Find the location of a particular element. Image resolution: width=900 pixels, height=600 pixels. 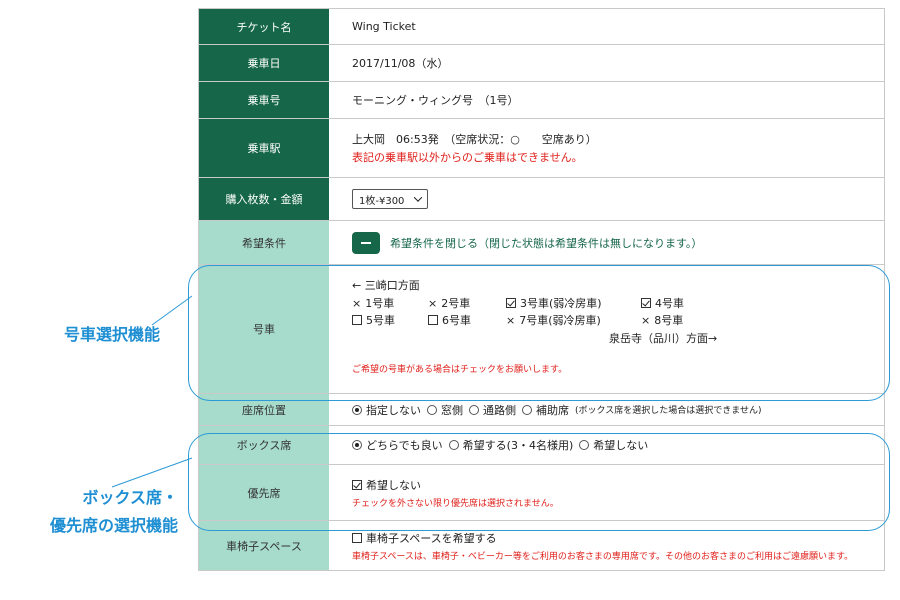

row-preference: 希望条件 希望条件を閉じる（閉じた状態は希望条件は無しになります。） is located at coordinates (541, 243).